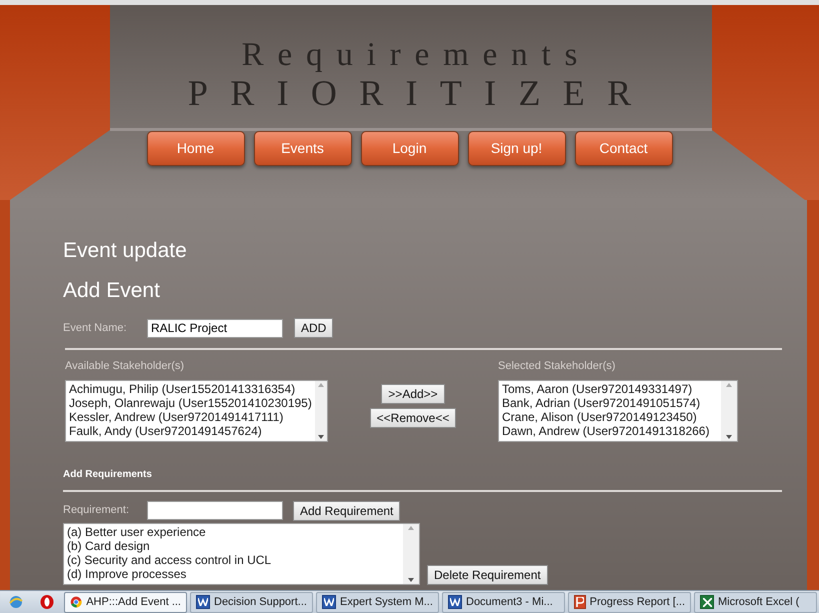 The image size is (819, 613). Describe the element at coordinates (707, 602) in the screenshot. I see `spreadsheet-icon` at that location.